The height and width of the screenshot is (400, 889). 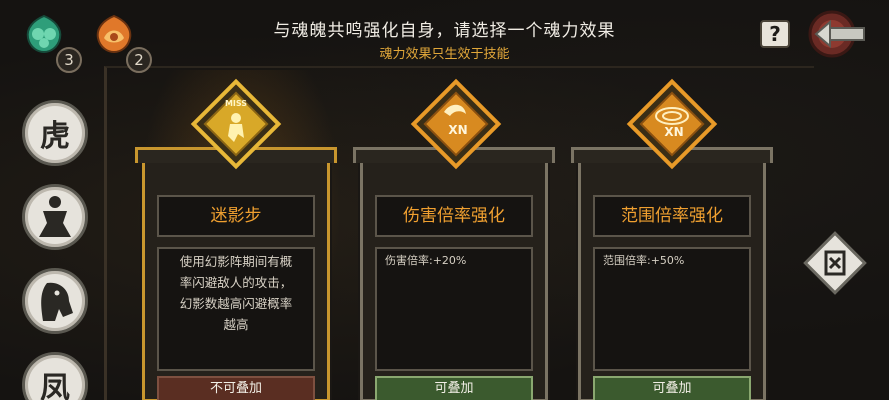 What do you see at coordinates (236, 103) in the screenshot?
I see `emblem-miss-text: MISS` at bounding box center [236, 103].